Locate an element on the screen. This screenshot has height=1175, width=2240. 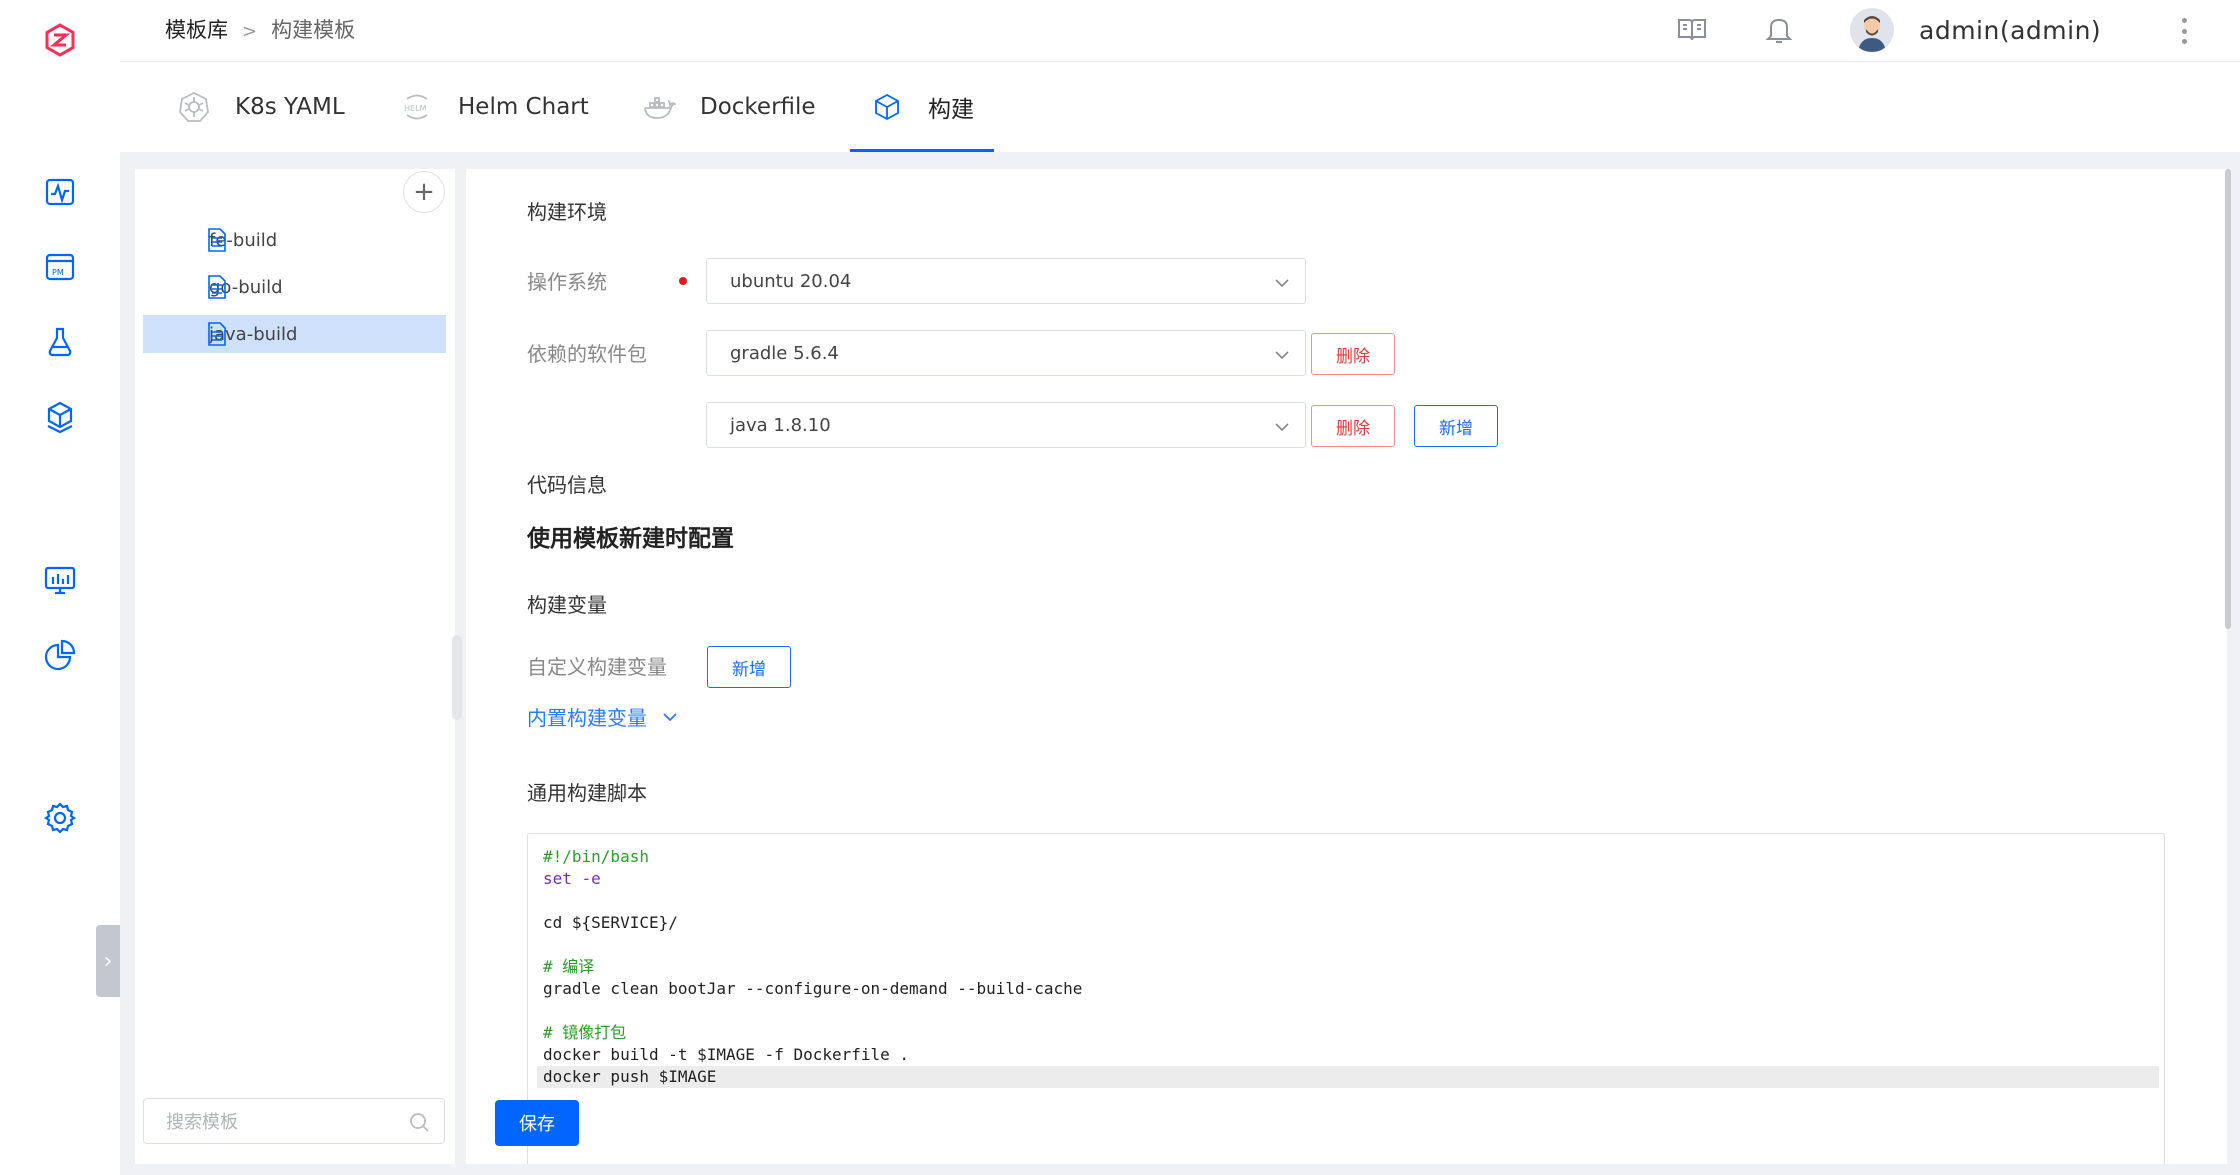
kubernetes-icon is located at coordinates (194, 107).